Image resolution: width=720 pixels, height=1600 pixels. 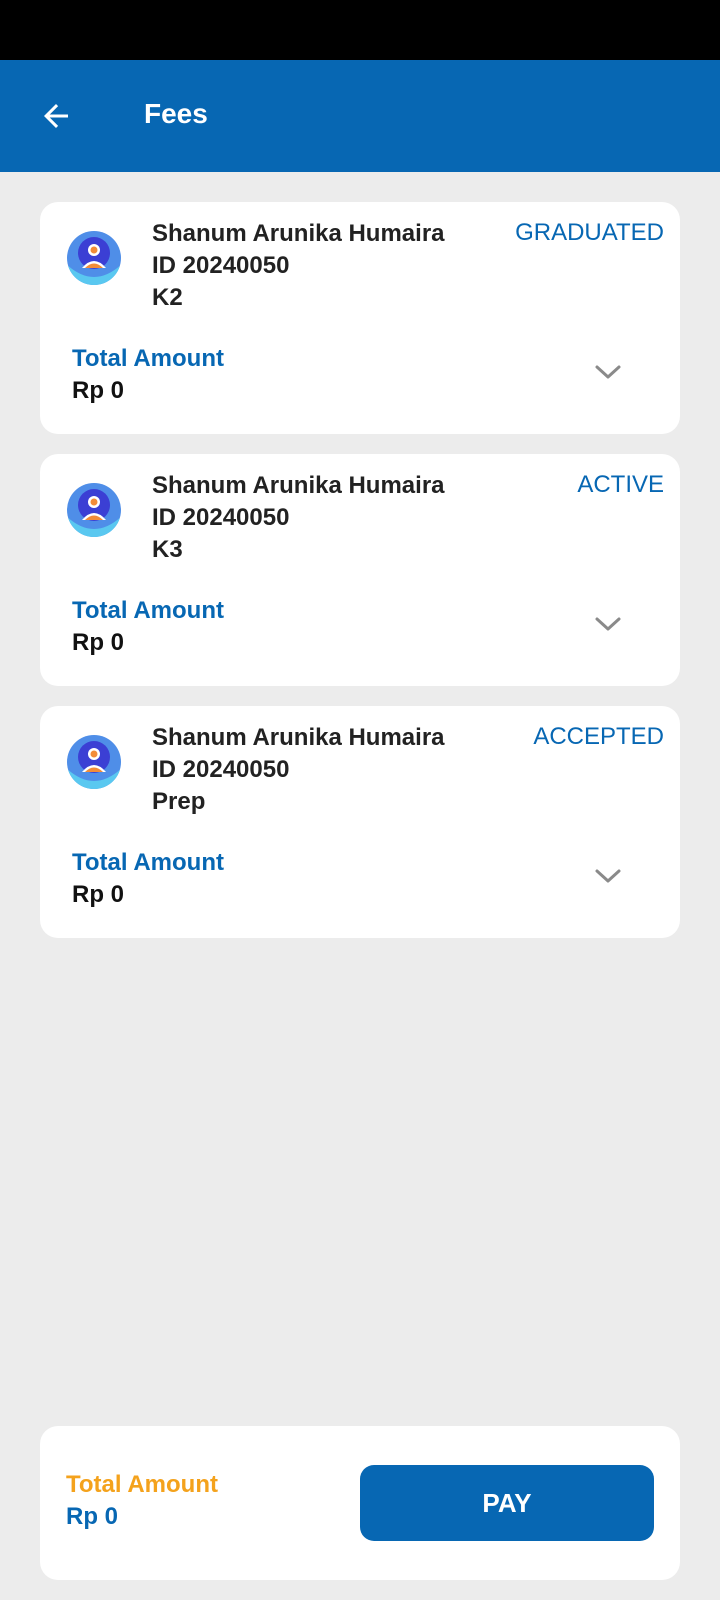 I want to click on status-badge: ACTIVE, so click(x=620, y=484).